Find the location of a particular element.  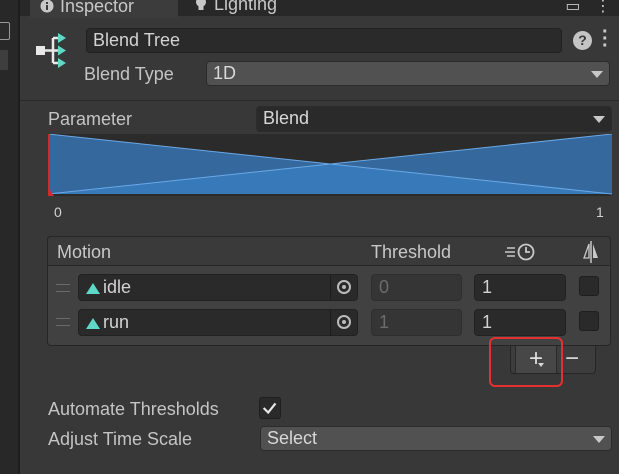

graph-max-label: 1 is located at coordinates (600, 212).